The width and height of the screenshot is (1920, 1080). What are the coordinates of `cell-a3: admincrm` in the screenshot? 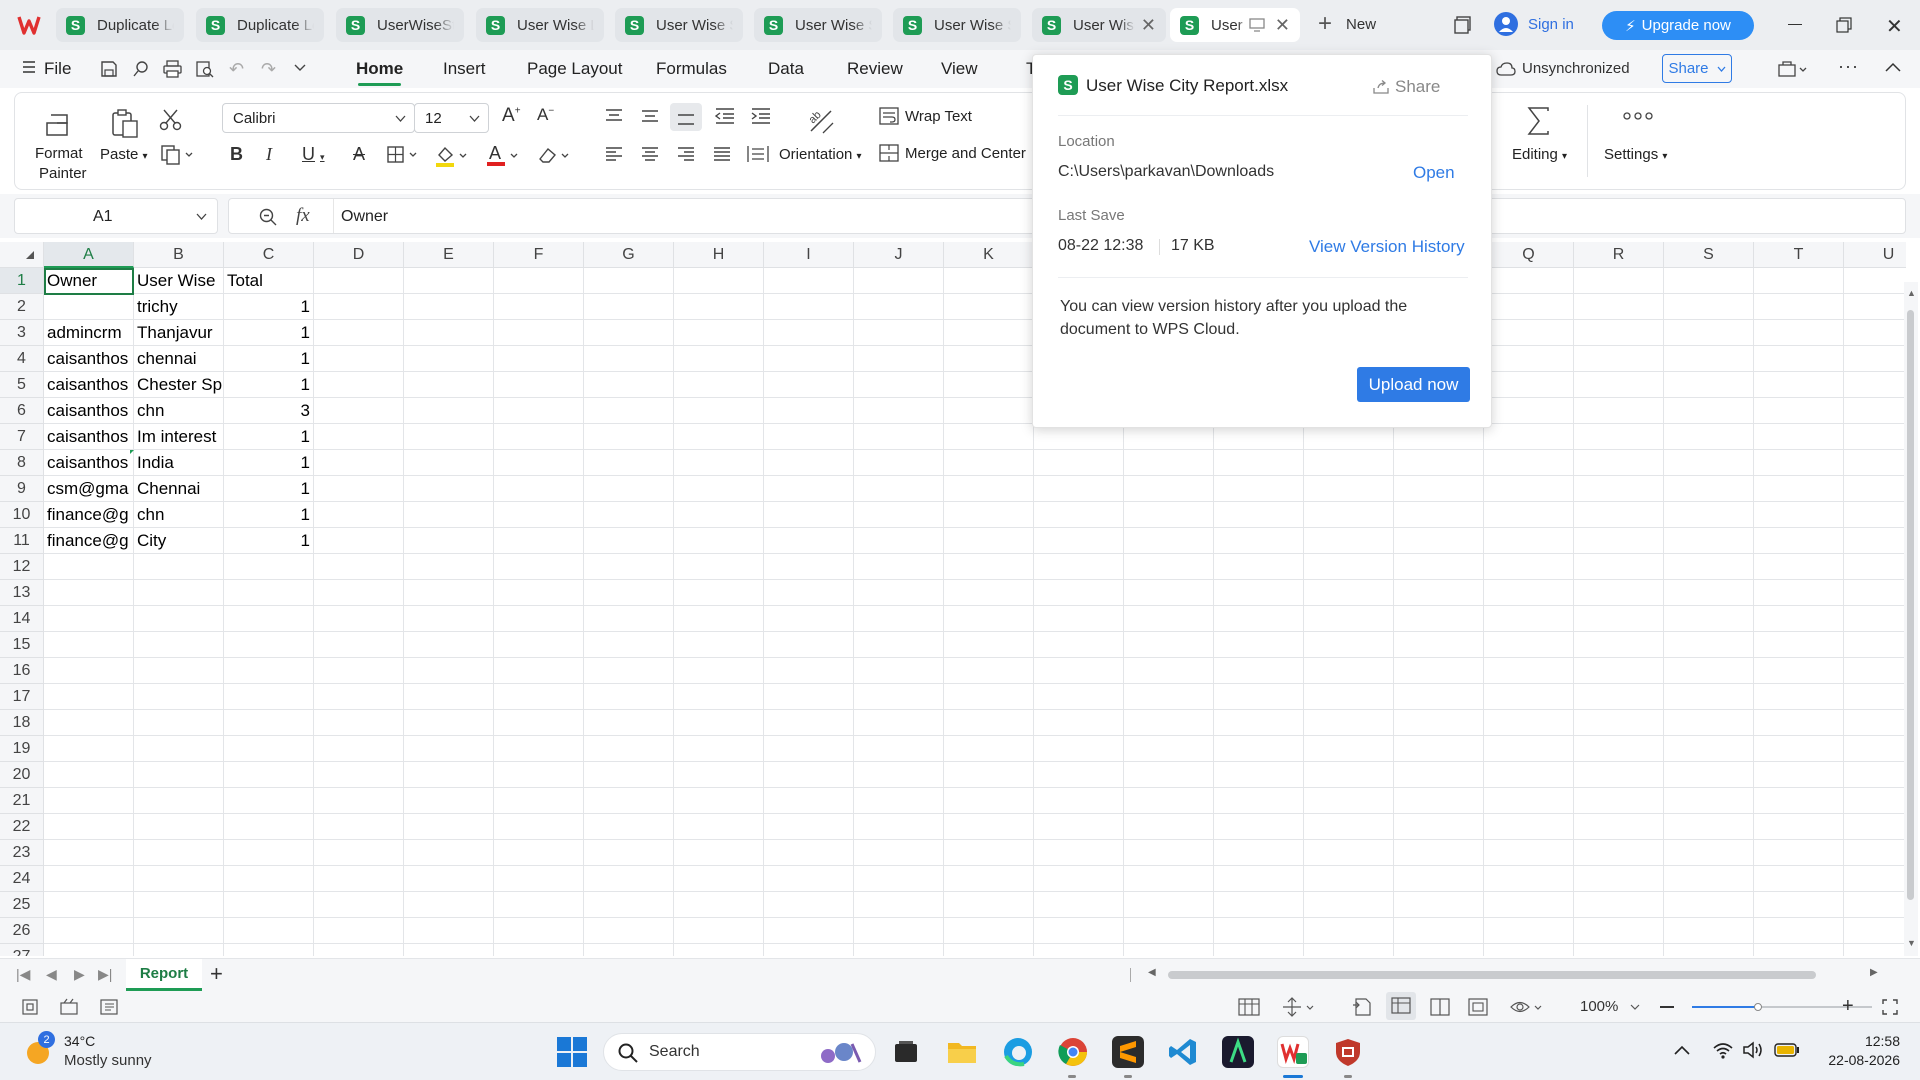 It's located at (89, 333).